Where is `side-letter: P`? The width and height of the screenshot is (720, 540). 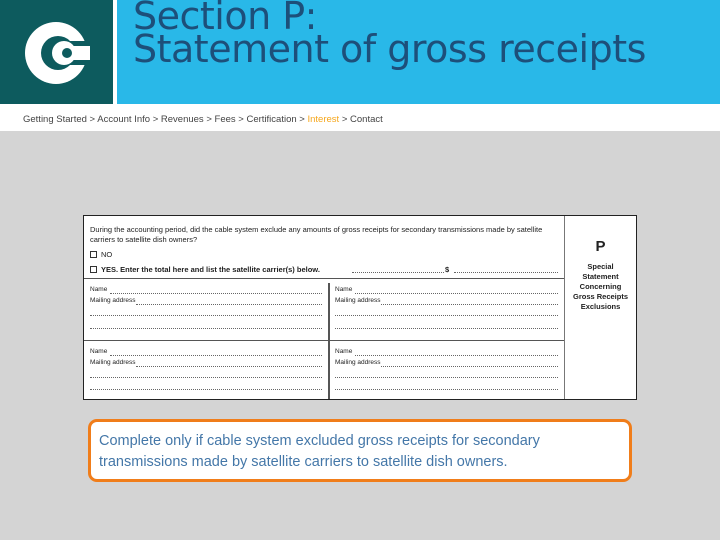
side-letter: P is located at coordinates (600, 246).